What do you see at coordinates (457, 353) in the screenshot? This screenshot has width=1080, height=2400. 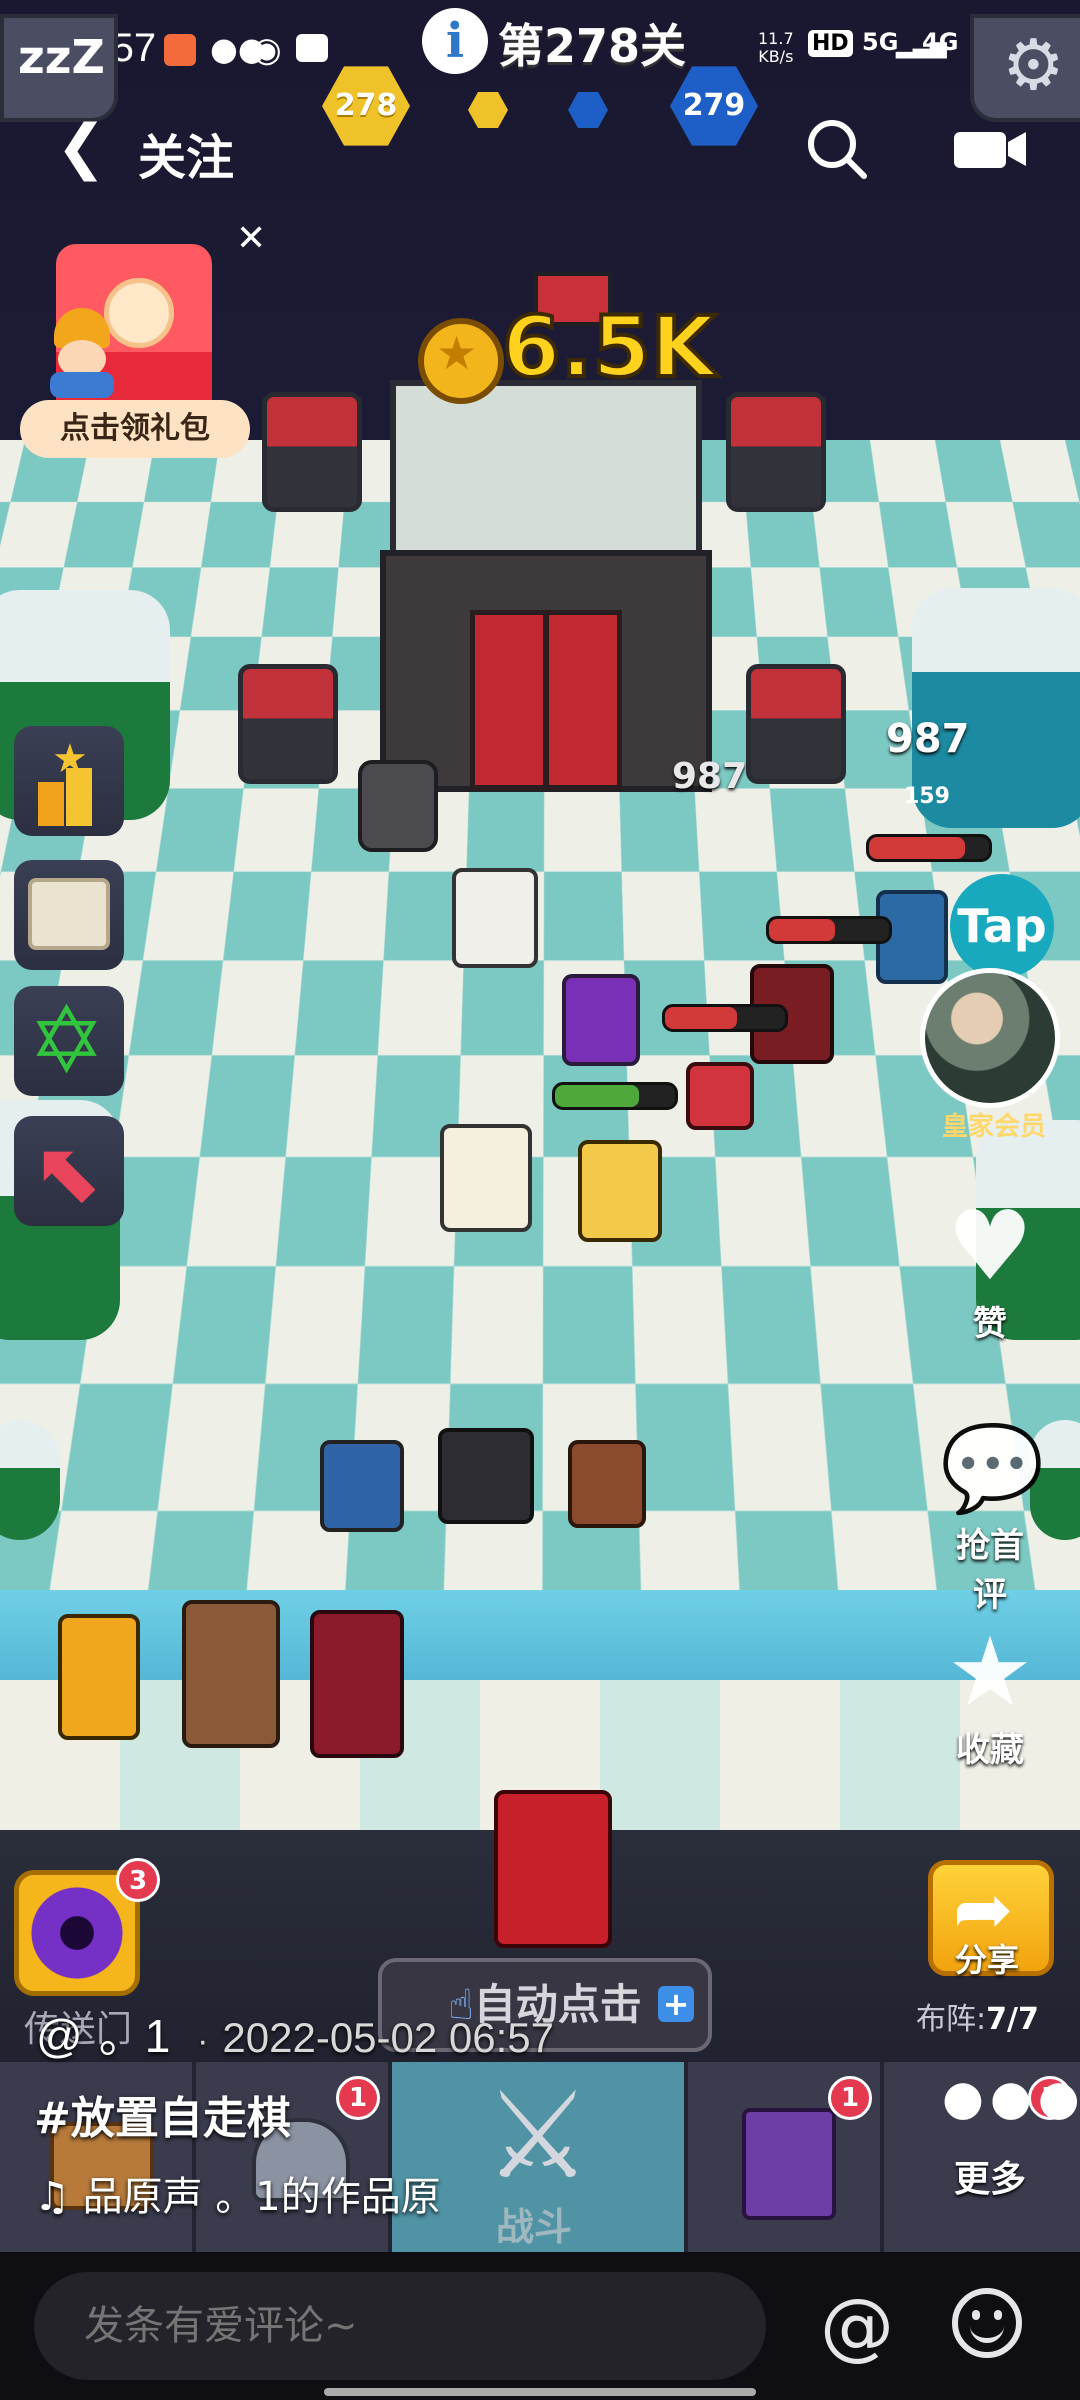 I see `coin-star-icon: ★` at bounding box center [457, 353].